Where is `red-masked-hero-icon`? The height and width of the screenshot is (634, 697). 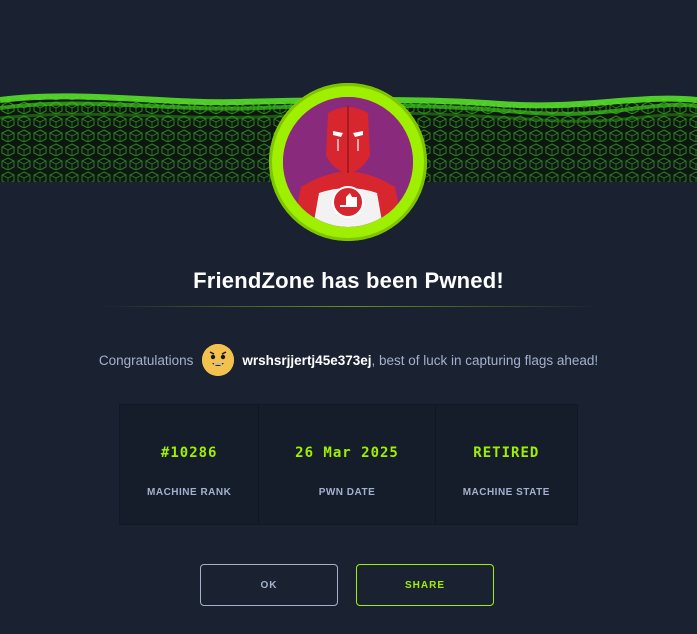 red-masked-hero-icon is located at coordinates (348, 162).